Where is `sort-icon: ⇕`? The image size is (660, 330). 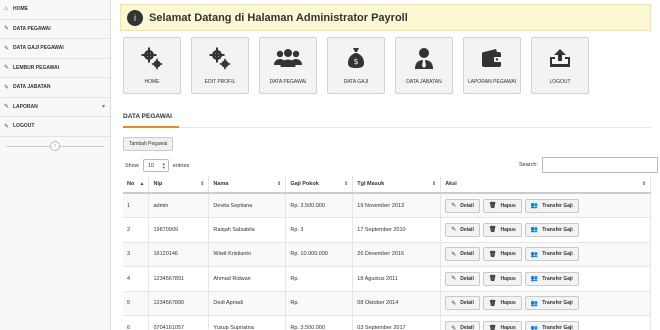 sort-icon: ⇕ is located at coordinates (643, 184).